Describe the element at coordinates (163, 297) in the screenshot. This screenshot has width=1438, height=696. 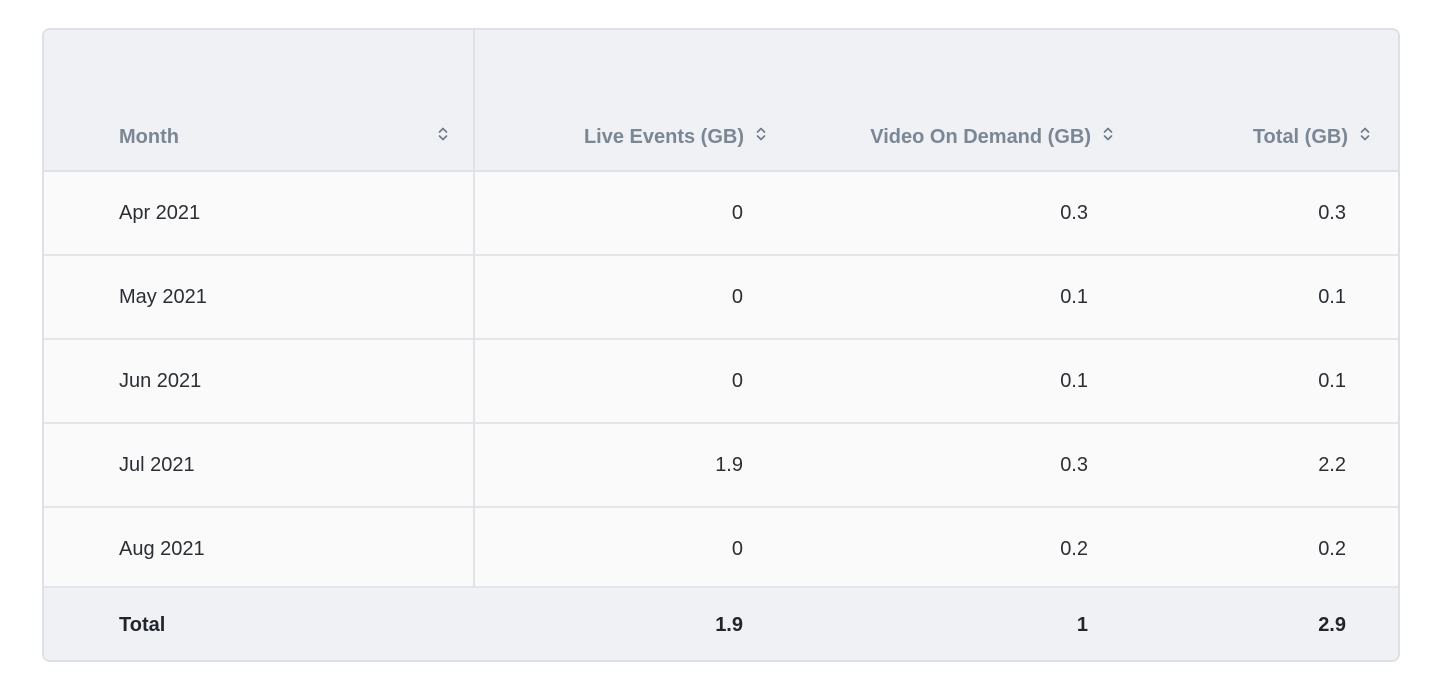
I see `month-cell: May 2021` at that location.